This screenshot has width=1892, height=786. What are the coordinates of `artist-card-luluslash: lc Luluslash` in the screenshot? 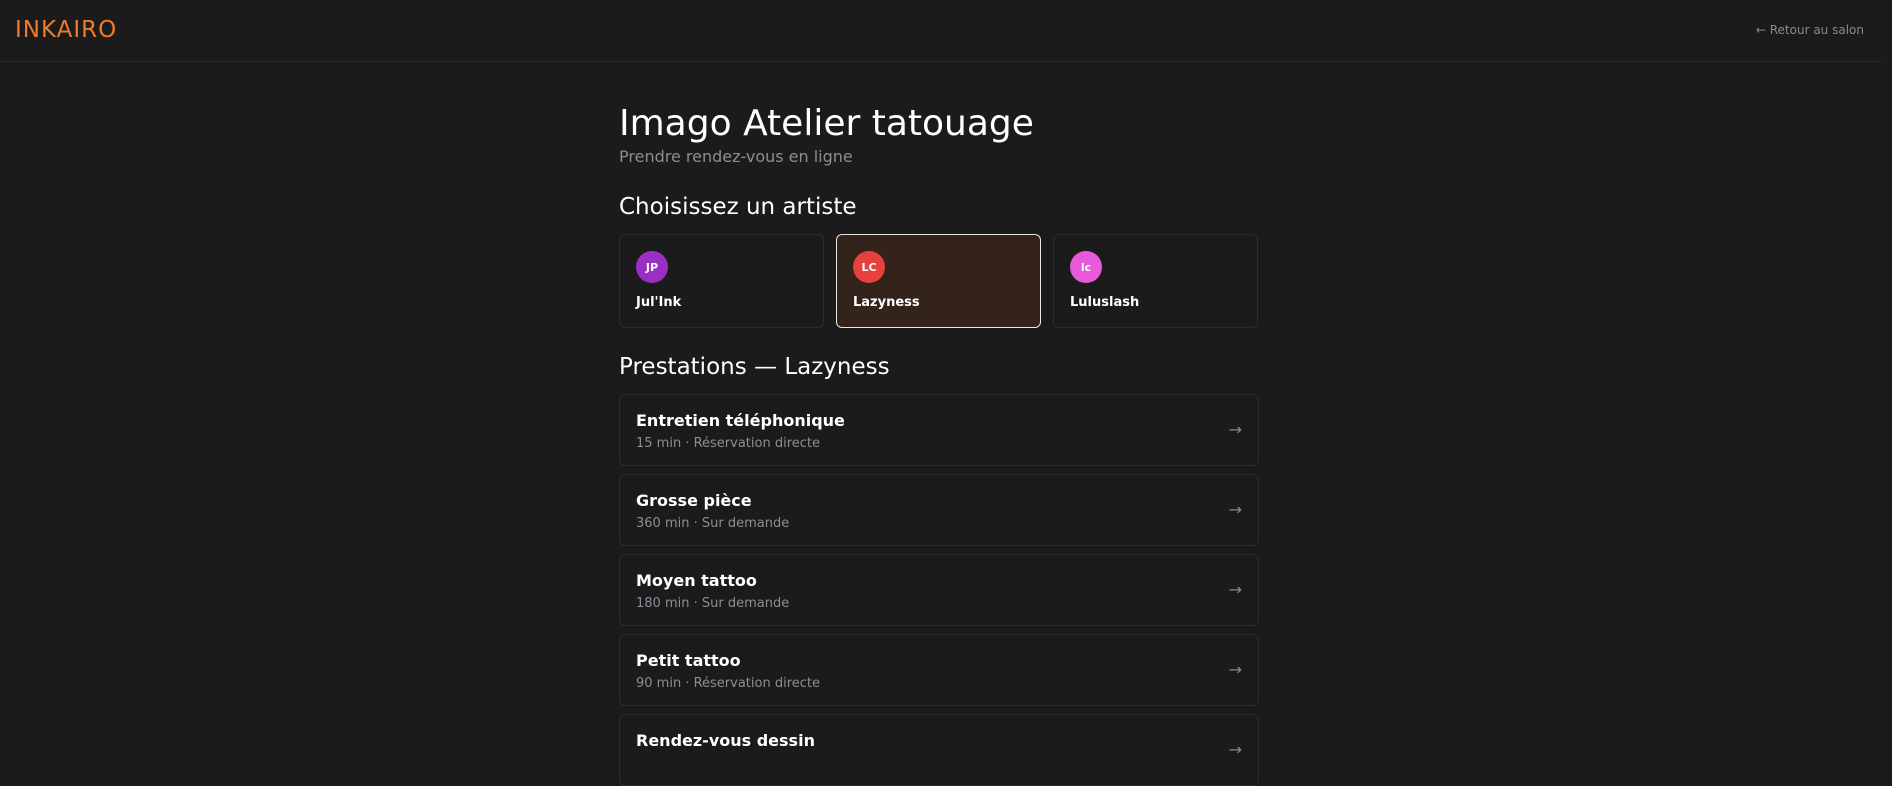 It's located at (1155, 281).